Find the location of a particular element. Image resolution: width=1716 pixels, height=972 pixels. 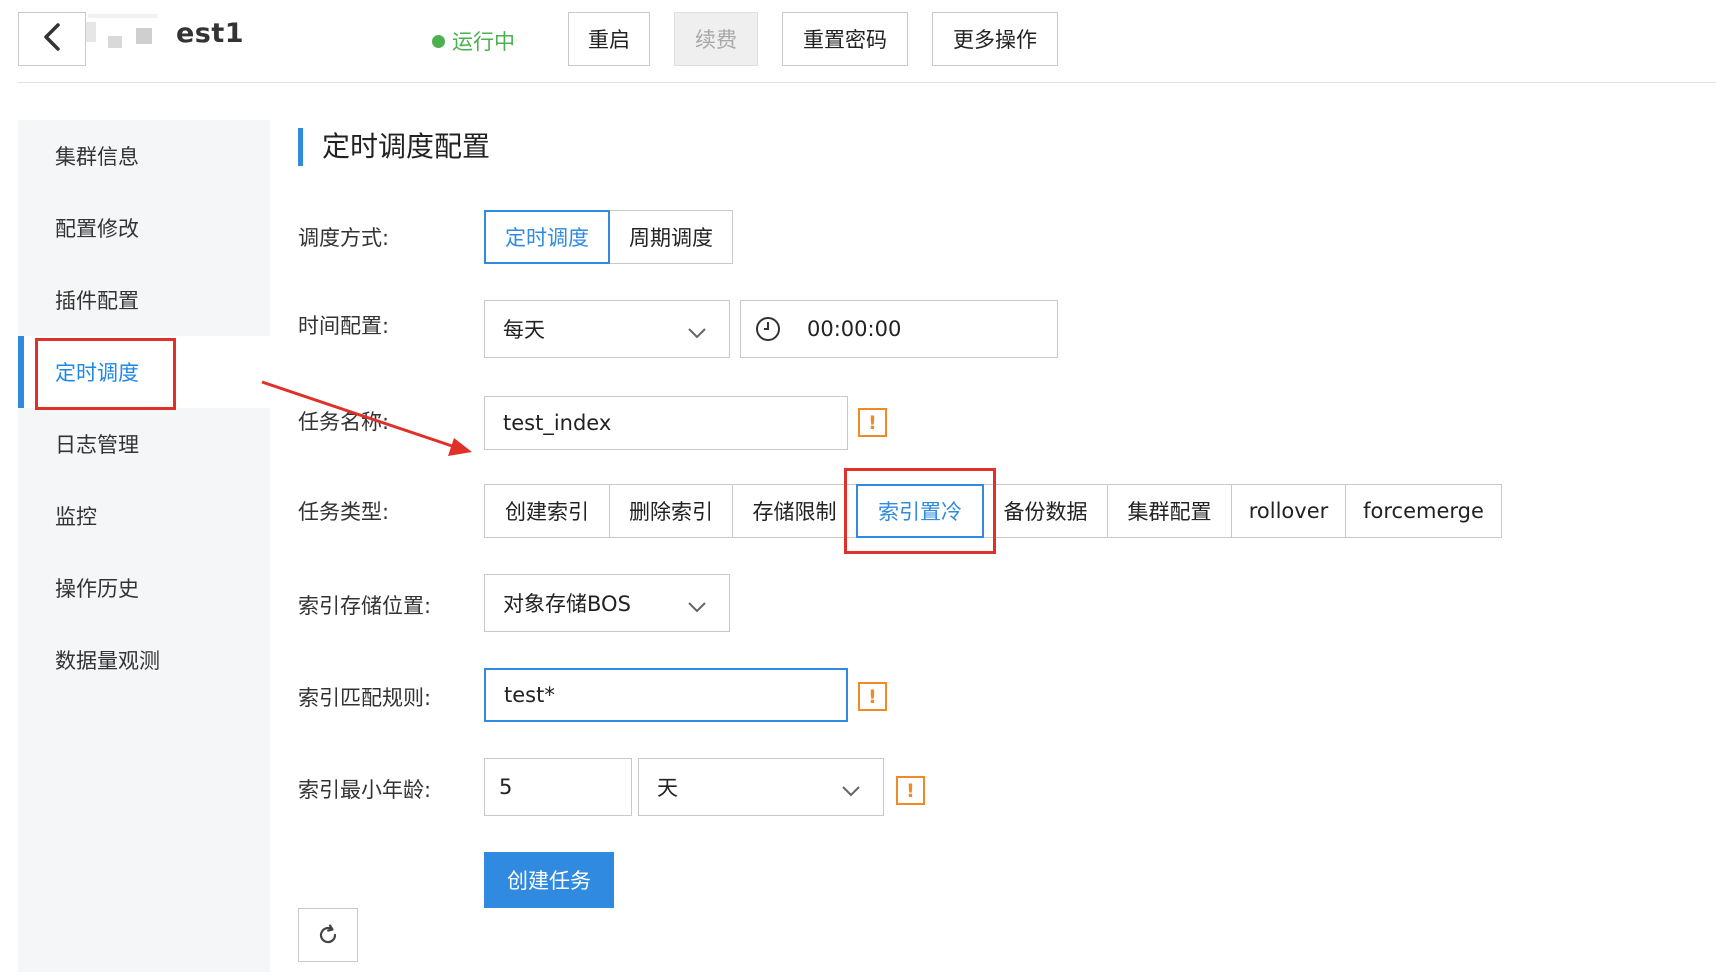

schedule-mode-timed: 定时调度 is located at coordinates (547, 237).